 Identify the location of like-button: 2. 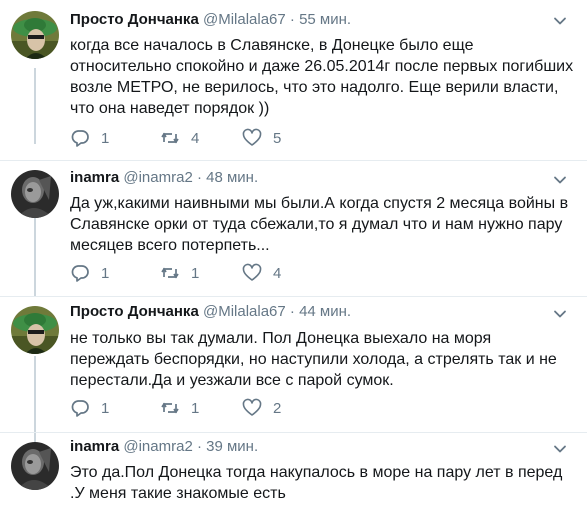
(261, 408).